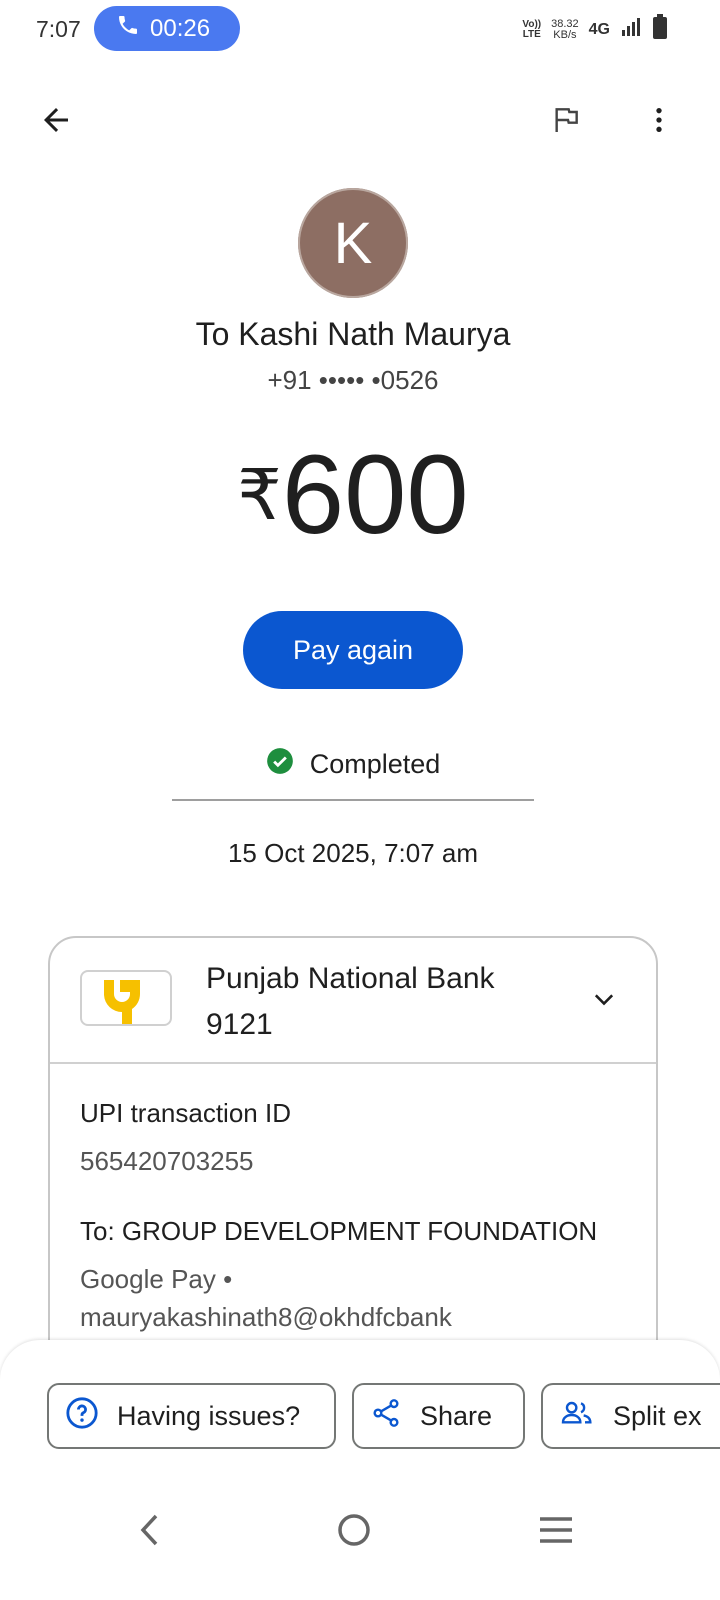 This screenshot has width=720, height=1600. Describe the element at coordinates (604, 1002) in the screenshot. I see `chevron-down-icon` at that location.